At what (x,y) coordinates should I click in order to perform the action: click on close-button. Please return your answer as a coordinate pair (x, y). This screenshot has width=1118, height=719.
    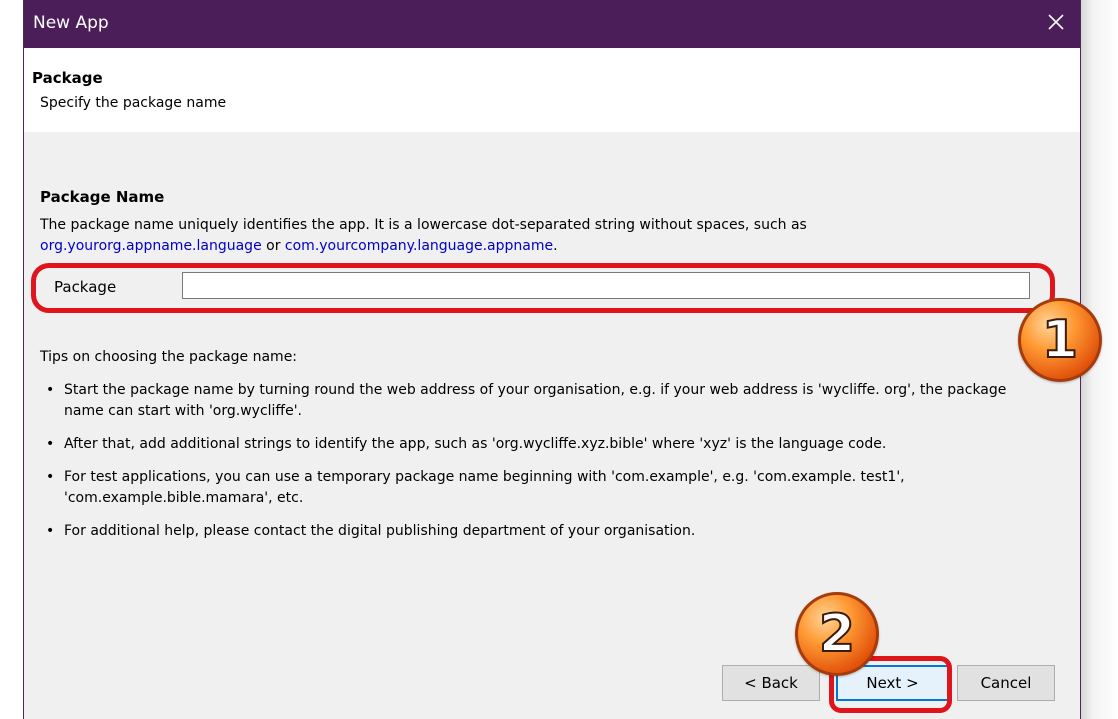
    Looking at the image, I should click on (1056, 24).